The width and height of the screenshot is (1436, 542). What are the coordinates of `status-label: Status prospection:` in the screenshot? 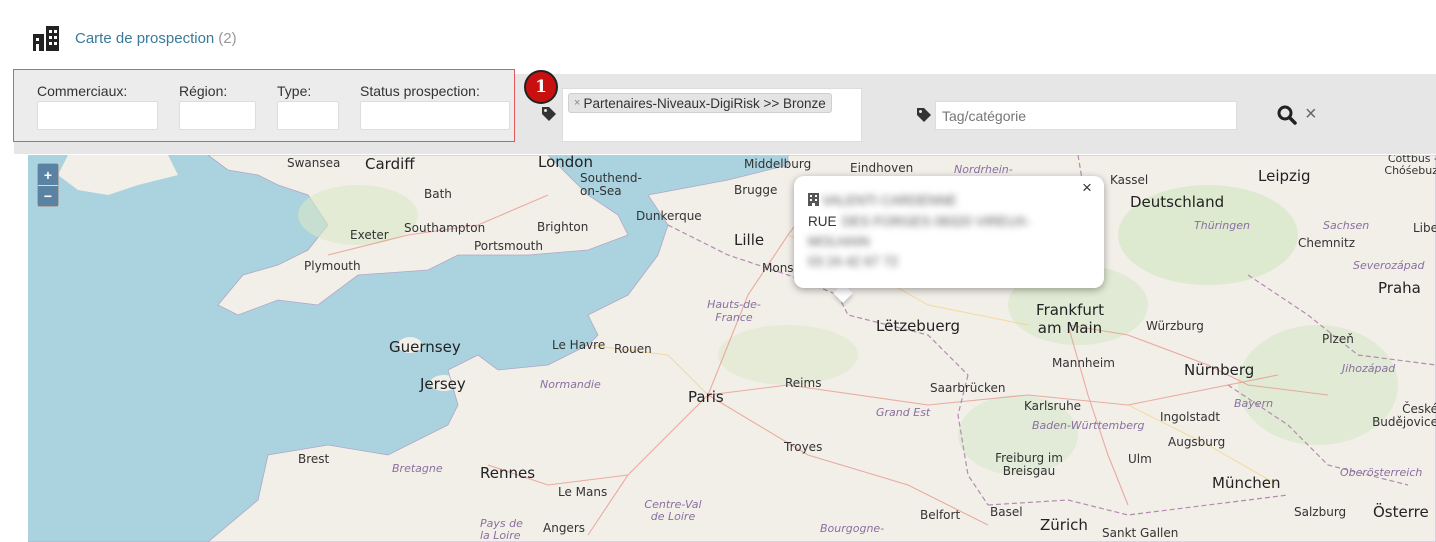 It's located at (420, 91).